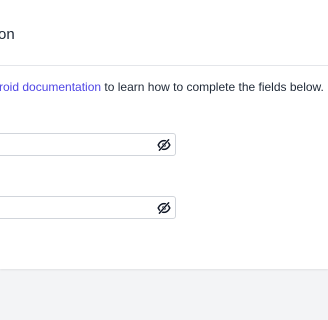  What do you see at coordinates (50, 87) in the screenshot?
I see `documentation-link: roid documentation` at bounding box center [50, 87].